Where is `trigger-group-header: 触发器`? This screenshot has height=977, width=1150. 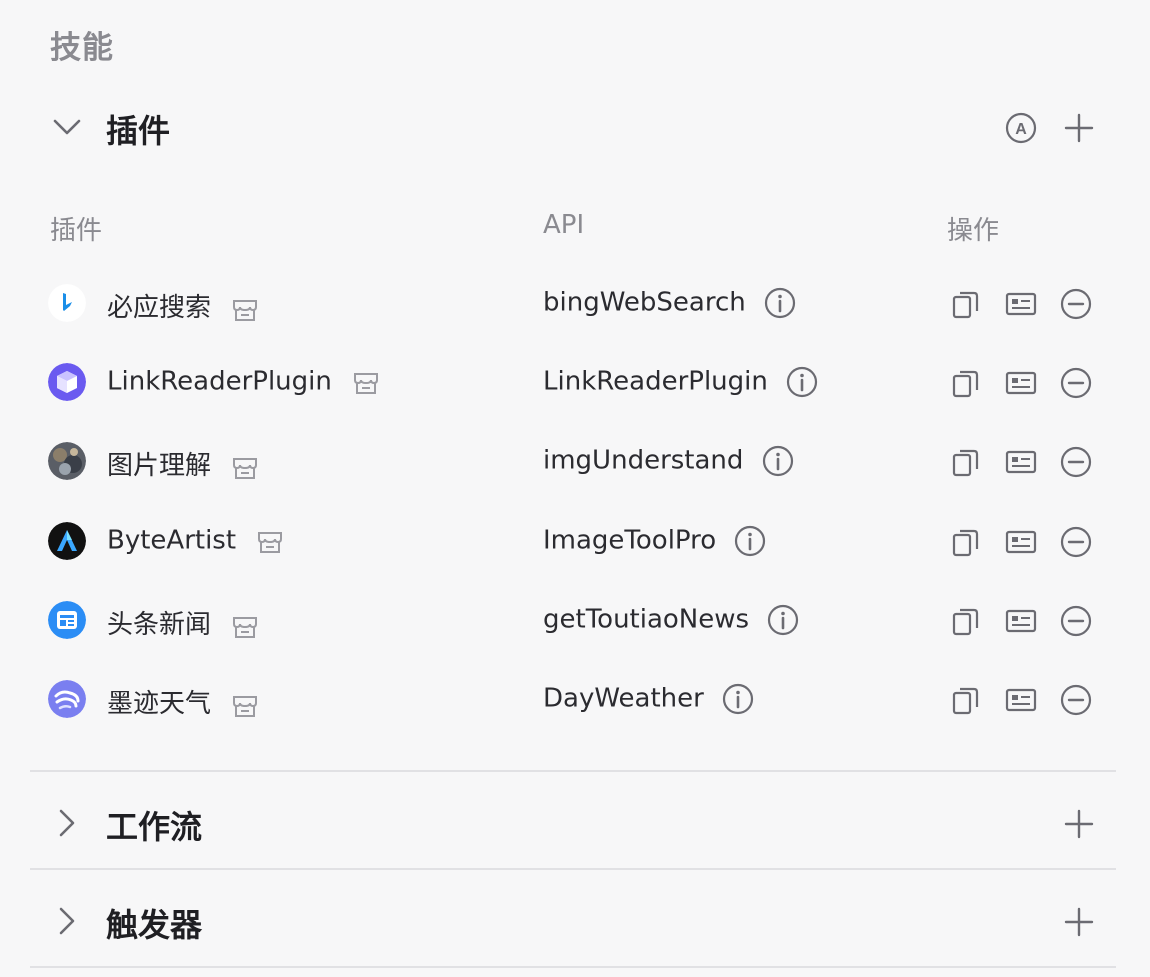
trigger-group-header: 触发器 is located at coordinates (575, 922).